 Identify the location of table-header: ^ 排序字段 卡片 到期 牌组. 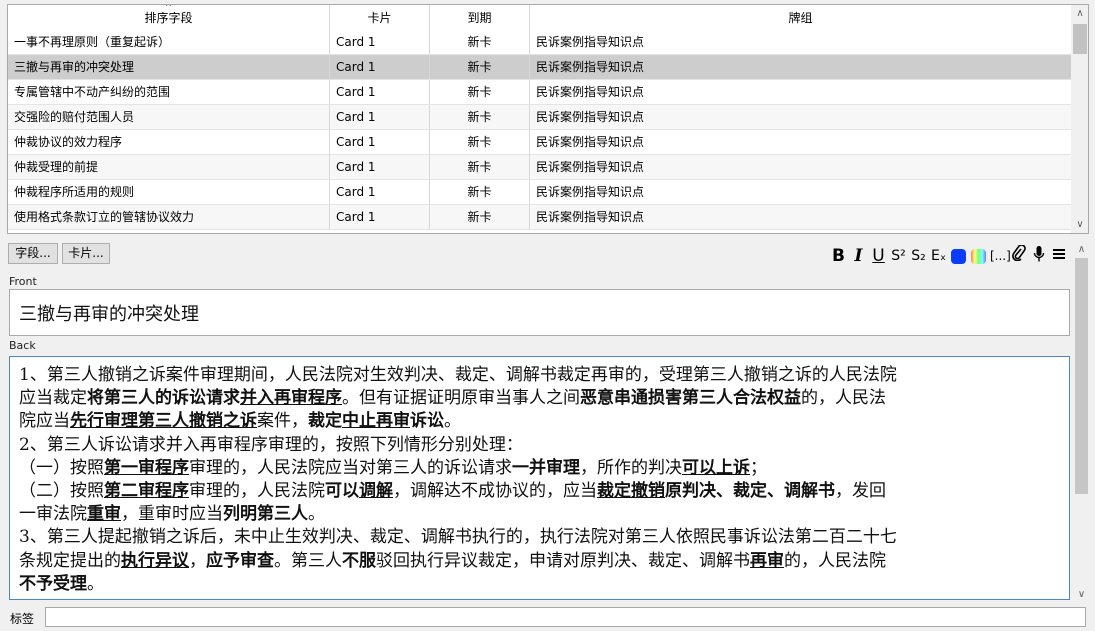
(539, 18).